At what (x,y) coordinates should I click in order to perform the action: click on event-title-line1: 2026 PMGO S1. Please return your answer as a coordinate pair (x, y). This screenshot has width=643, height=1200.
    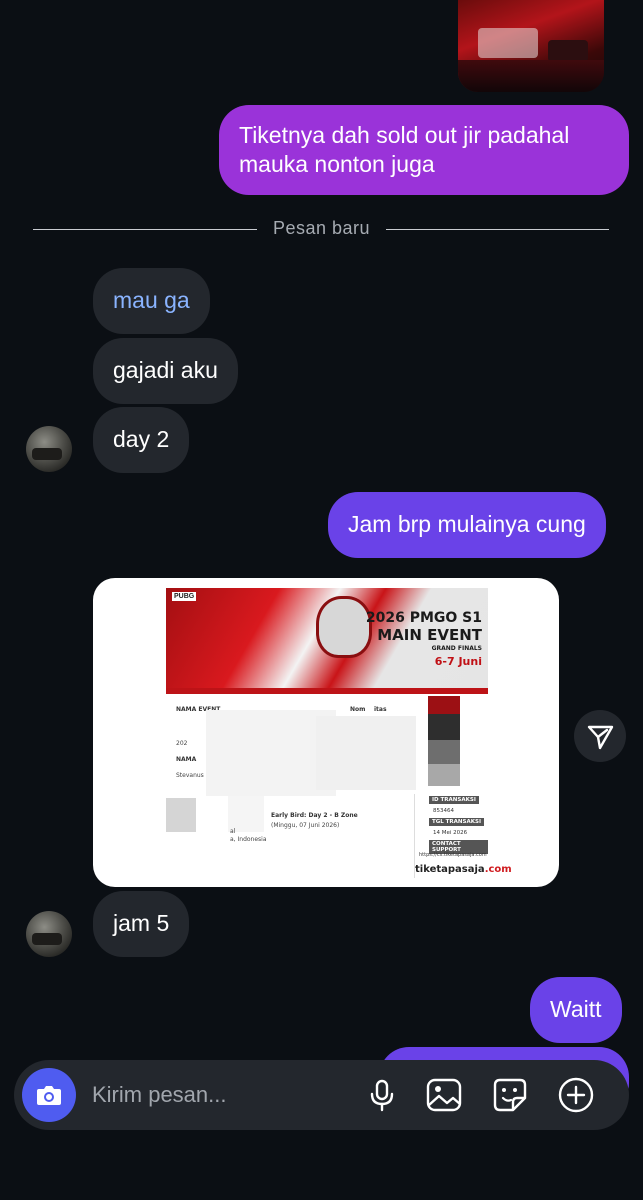
    Looking at the image, I should click on (423, 618).